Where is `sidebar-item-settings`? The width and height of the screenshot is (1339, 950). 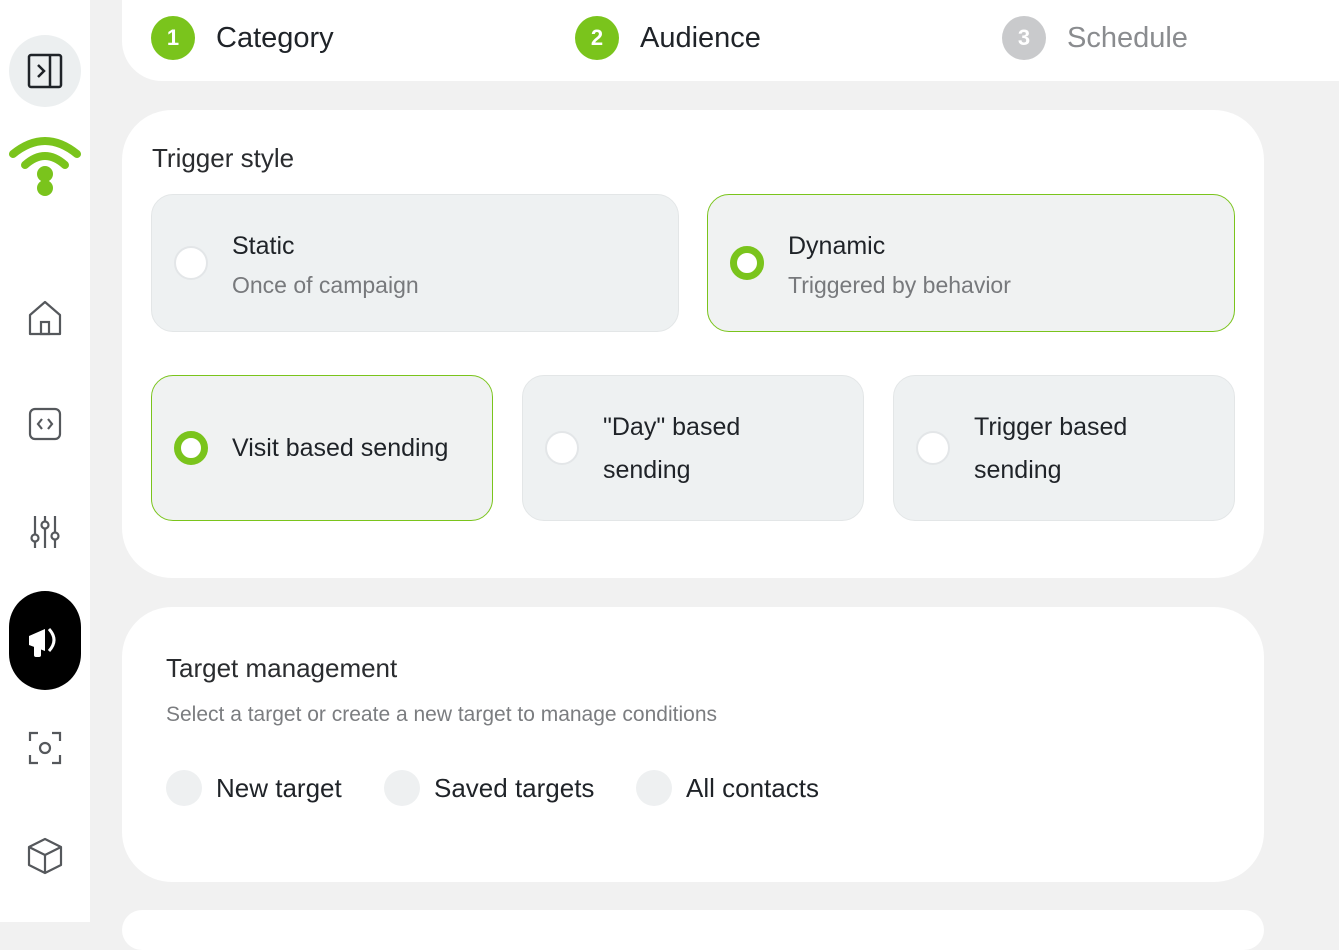 sidebar-item-settings is located at coordinates (45, 532).